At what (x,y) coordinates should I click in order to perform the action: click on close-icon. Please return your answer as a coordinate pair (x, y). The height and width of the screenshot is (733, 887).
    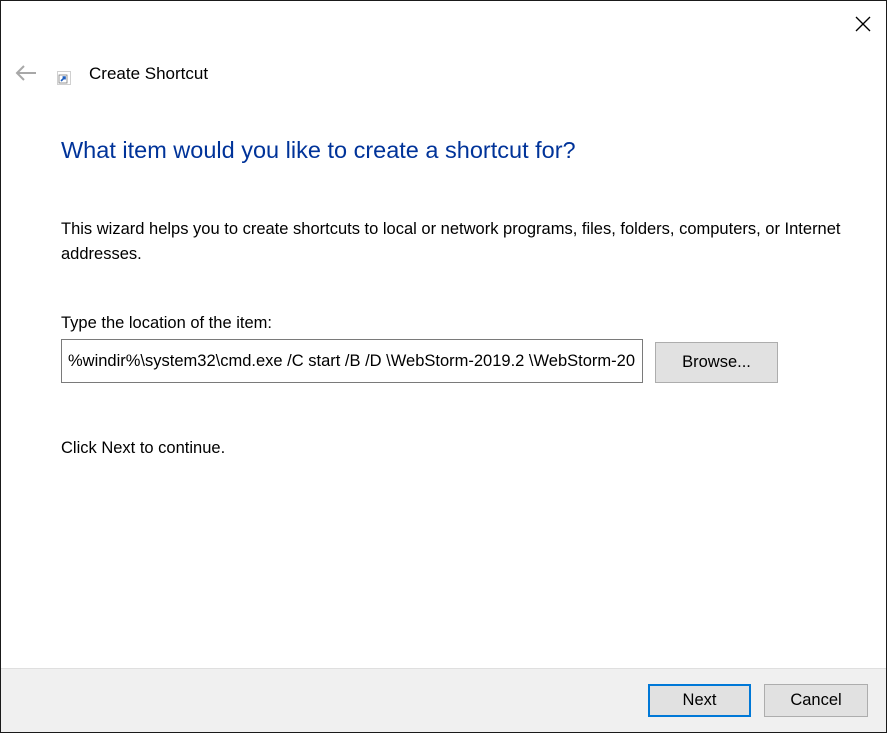
    Looking at the image, I should click on (863, 24).